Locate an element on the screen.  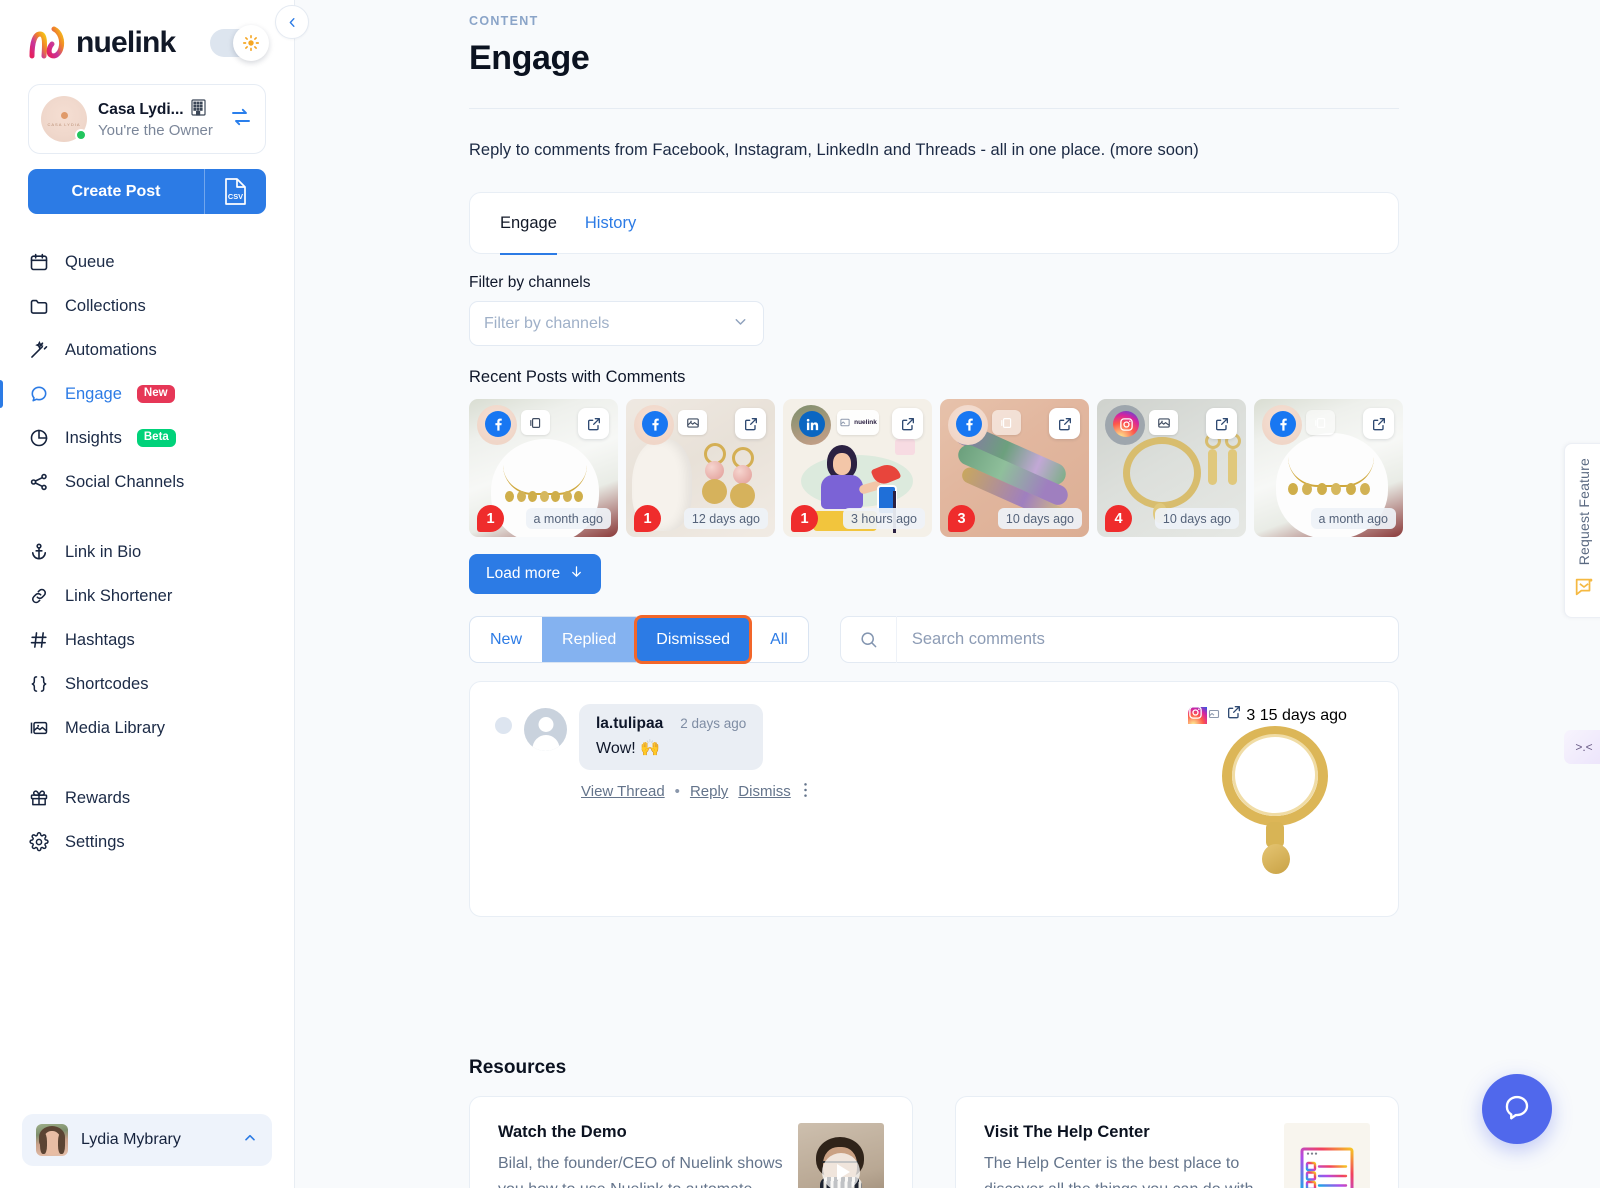
reply-link: Reply is located at coordinates (709, 791).